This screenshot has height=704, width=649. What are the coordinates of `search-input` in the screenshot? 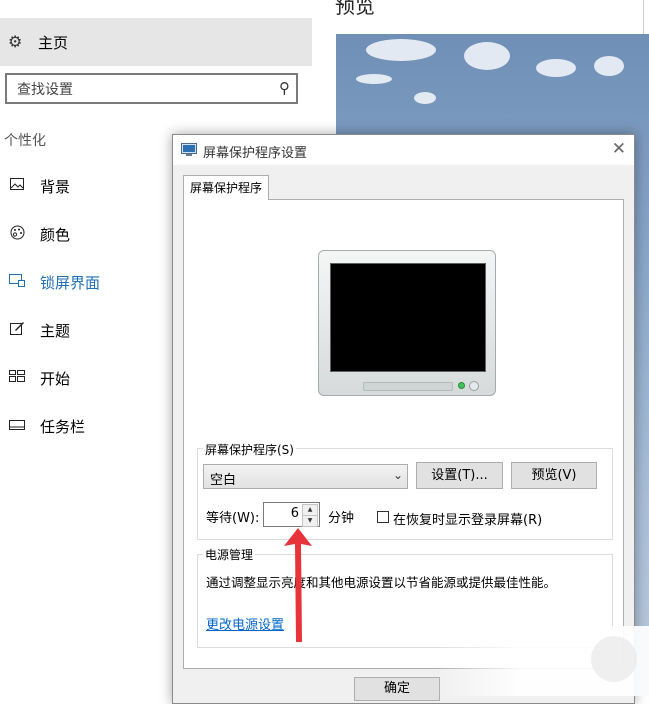 It's located at (142, 90).